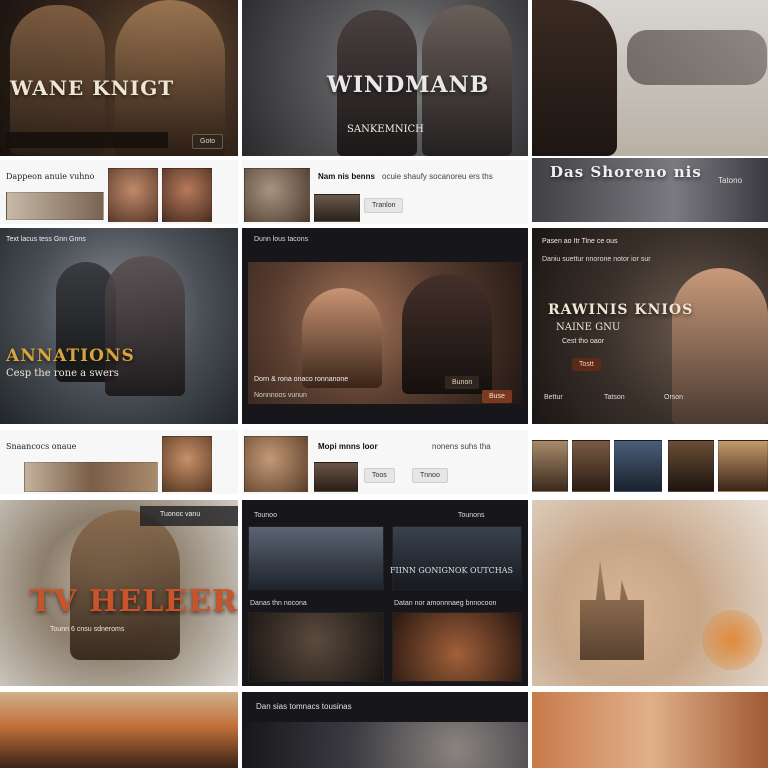  I want to click on poster-tile-fire-city, so click(119, 730).